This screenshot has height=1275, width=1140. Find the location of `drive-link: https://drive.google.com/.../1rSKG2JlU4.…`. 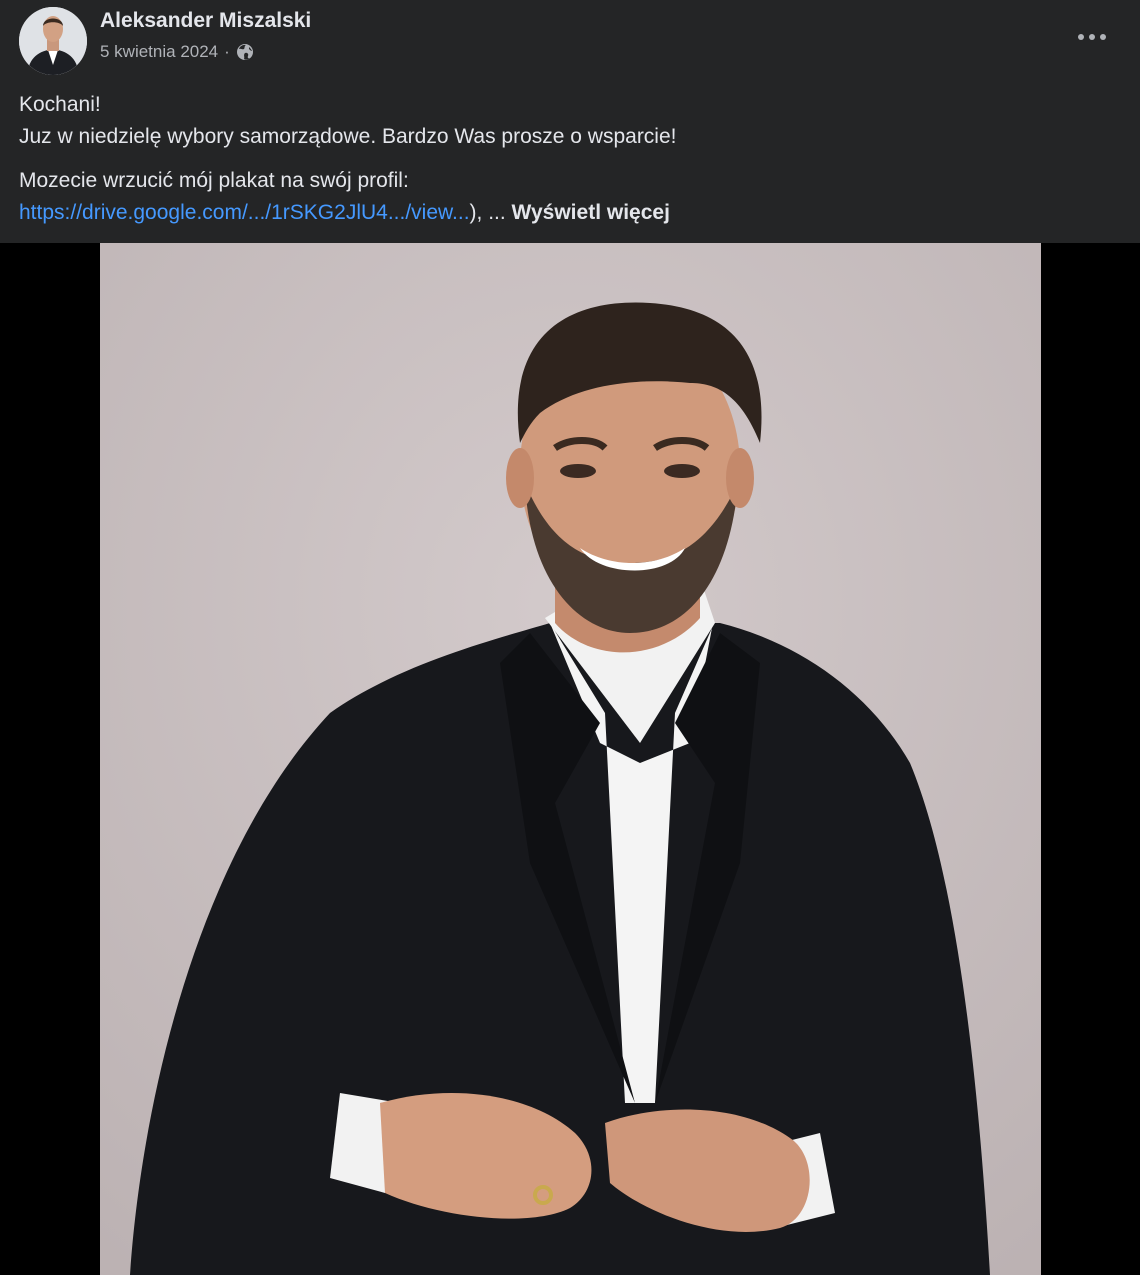

drive-link: https://drive.google.com/.../1rSKG2JlU4.… is located at coordinates (244, 212).